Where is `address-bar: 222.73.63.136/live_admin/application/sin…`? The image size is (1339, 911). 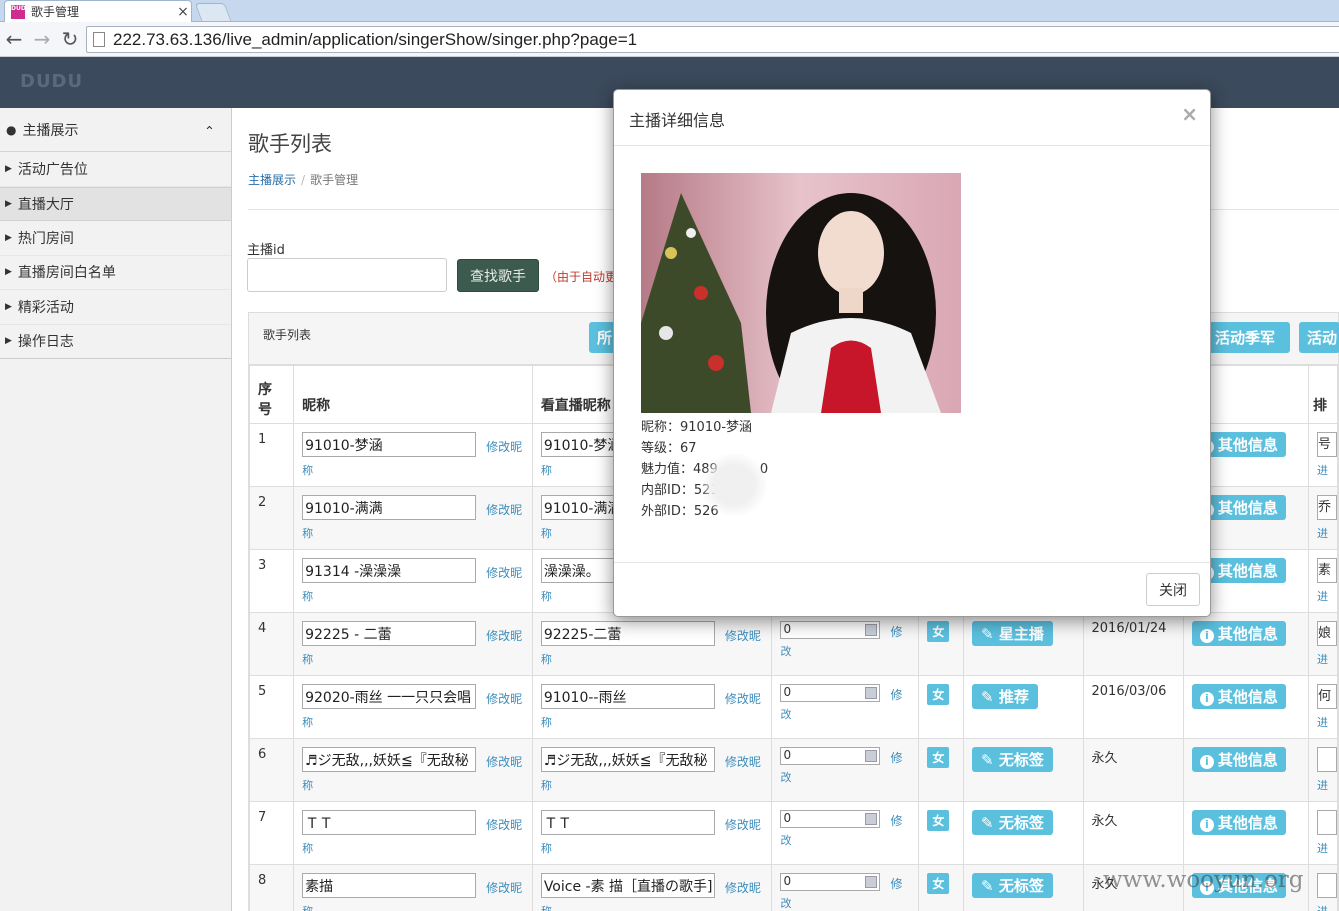 address-bar: 222.73.63.136/live_admin/application/sin… is located at coordinates (712, 39).